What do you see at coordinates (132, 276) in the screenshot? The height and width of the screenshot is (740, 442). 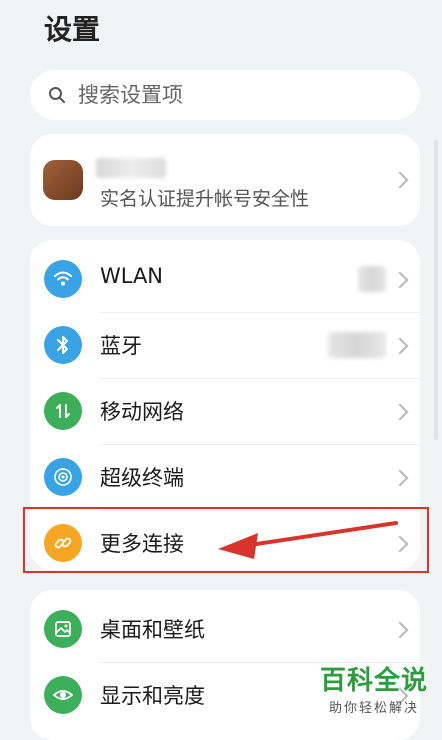 I see `settings-item-label: WLAN` at bounding box center [132, 276].